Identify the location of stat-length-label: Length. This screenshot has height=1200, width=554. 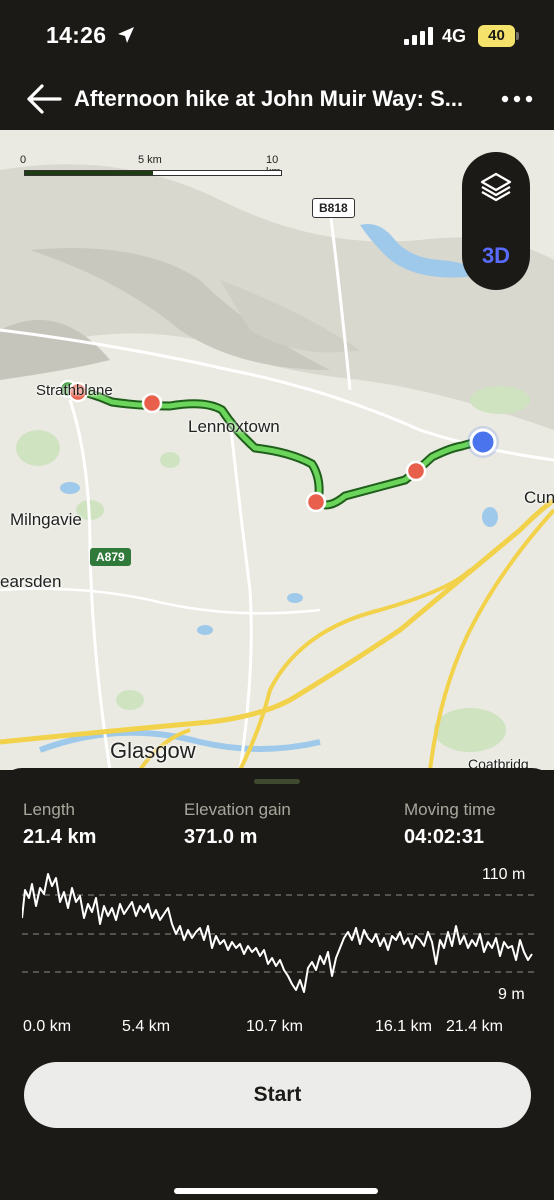
(49, 809).